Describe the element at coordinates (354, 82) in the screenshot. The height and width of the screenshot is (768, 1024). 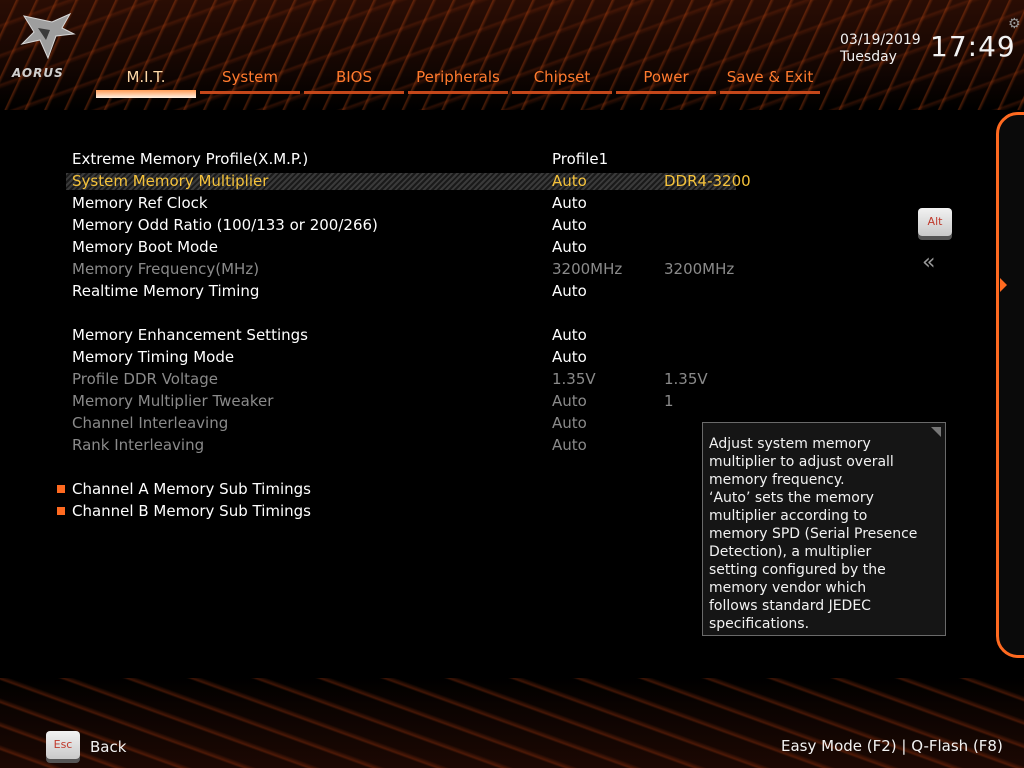
I see `tab-bios: BIOS` at that location.